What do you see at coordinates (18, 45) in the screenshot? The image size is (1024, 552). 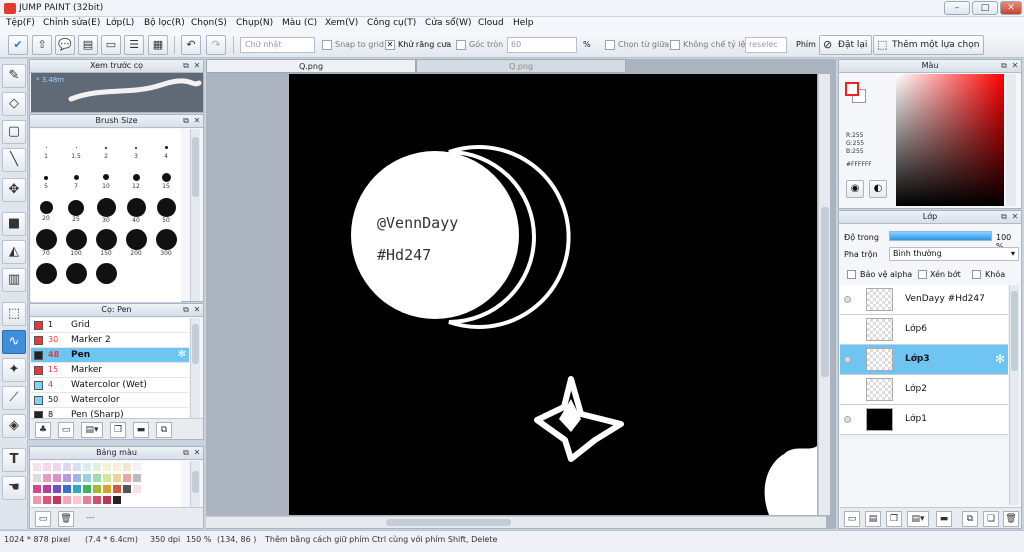 I see `check-icon: ✔` at bounding box center [18, 45].